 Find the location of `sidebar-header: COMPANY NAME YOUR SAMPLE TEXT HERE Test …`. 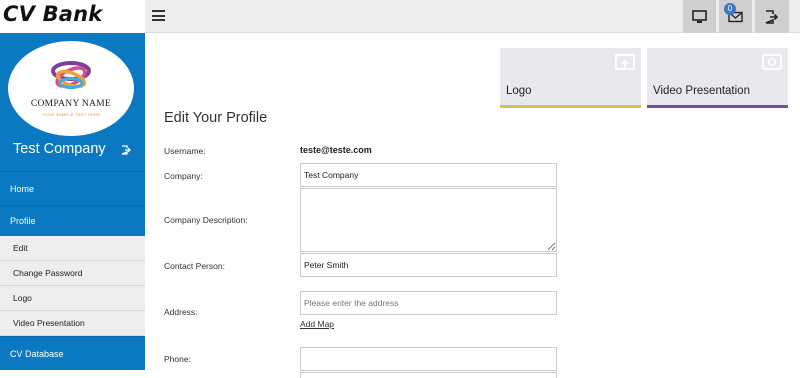

sidebar-header: COMPANY NAME YOUR SAMPLE TEXT HERE Test … is located at coordinates (72, 102).